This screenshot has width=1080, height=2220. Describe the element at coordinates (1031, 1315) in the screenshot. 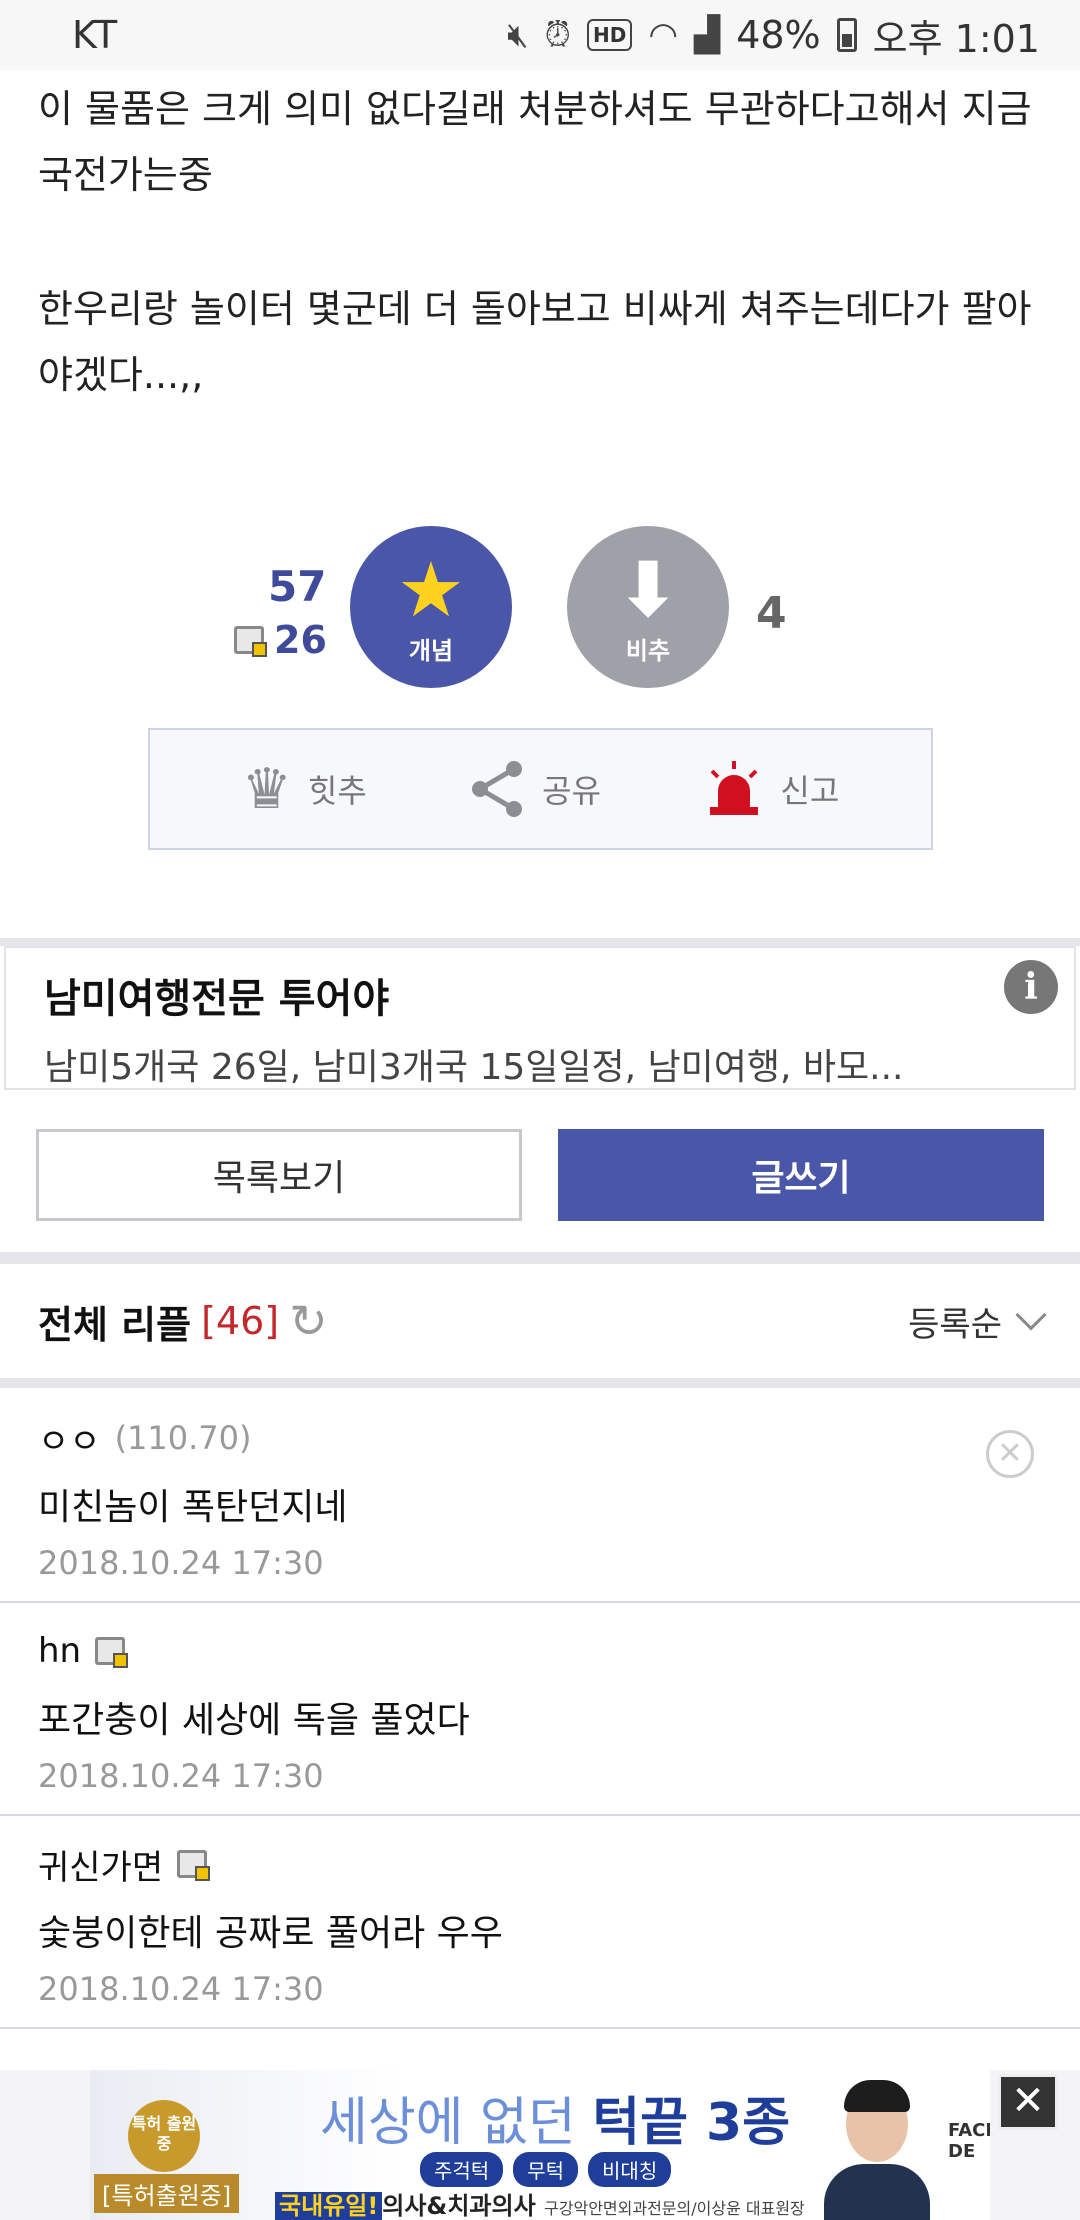

I see `chevron-down-icon` at that location.